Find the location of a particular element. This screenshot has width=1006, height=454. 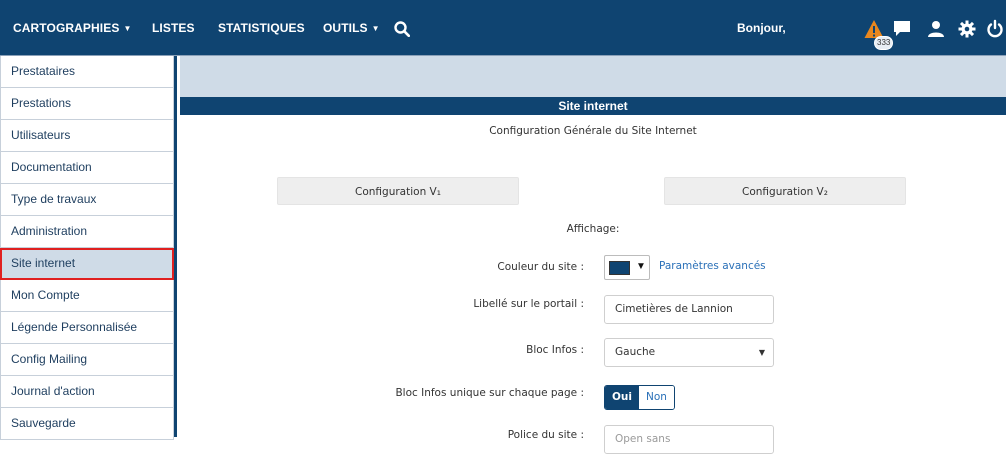

sidebar-item-journal-daction: Journal d'action is located at coordinates (87, 392).